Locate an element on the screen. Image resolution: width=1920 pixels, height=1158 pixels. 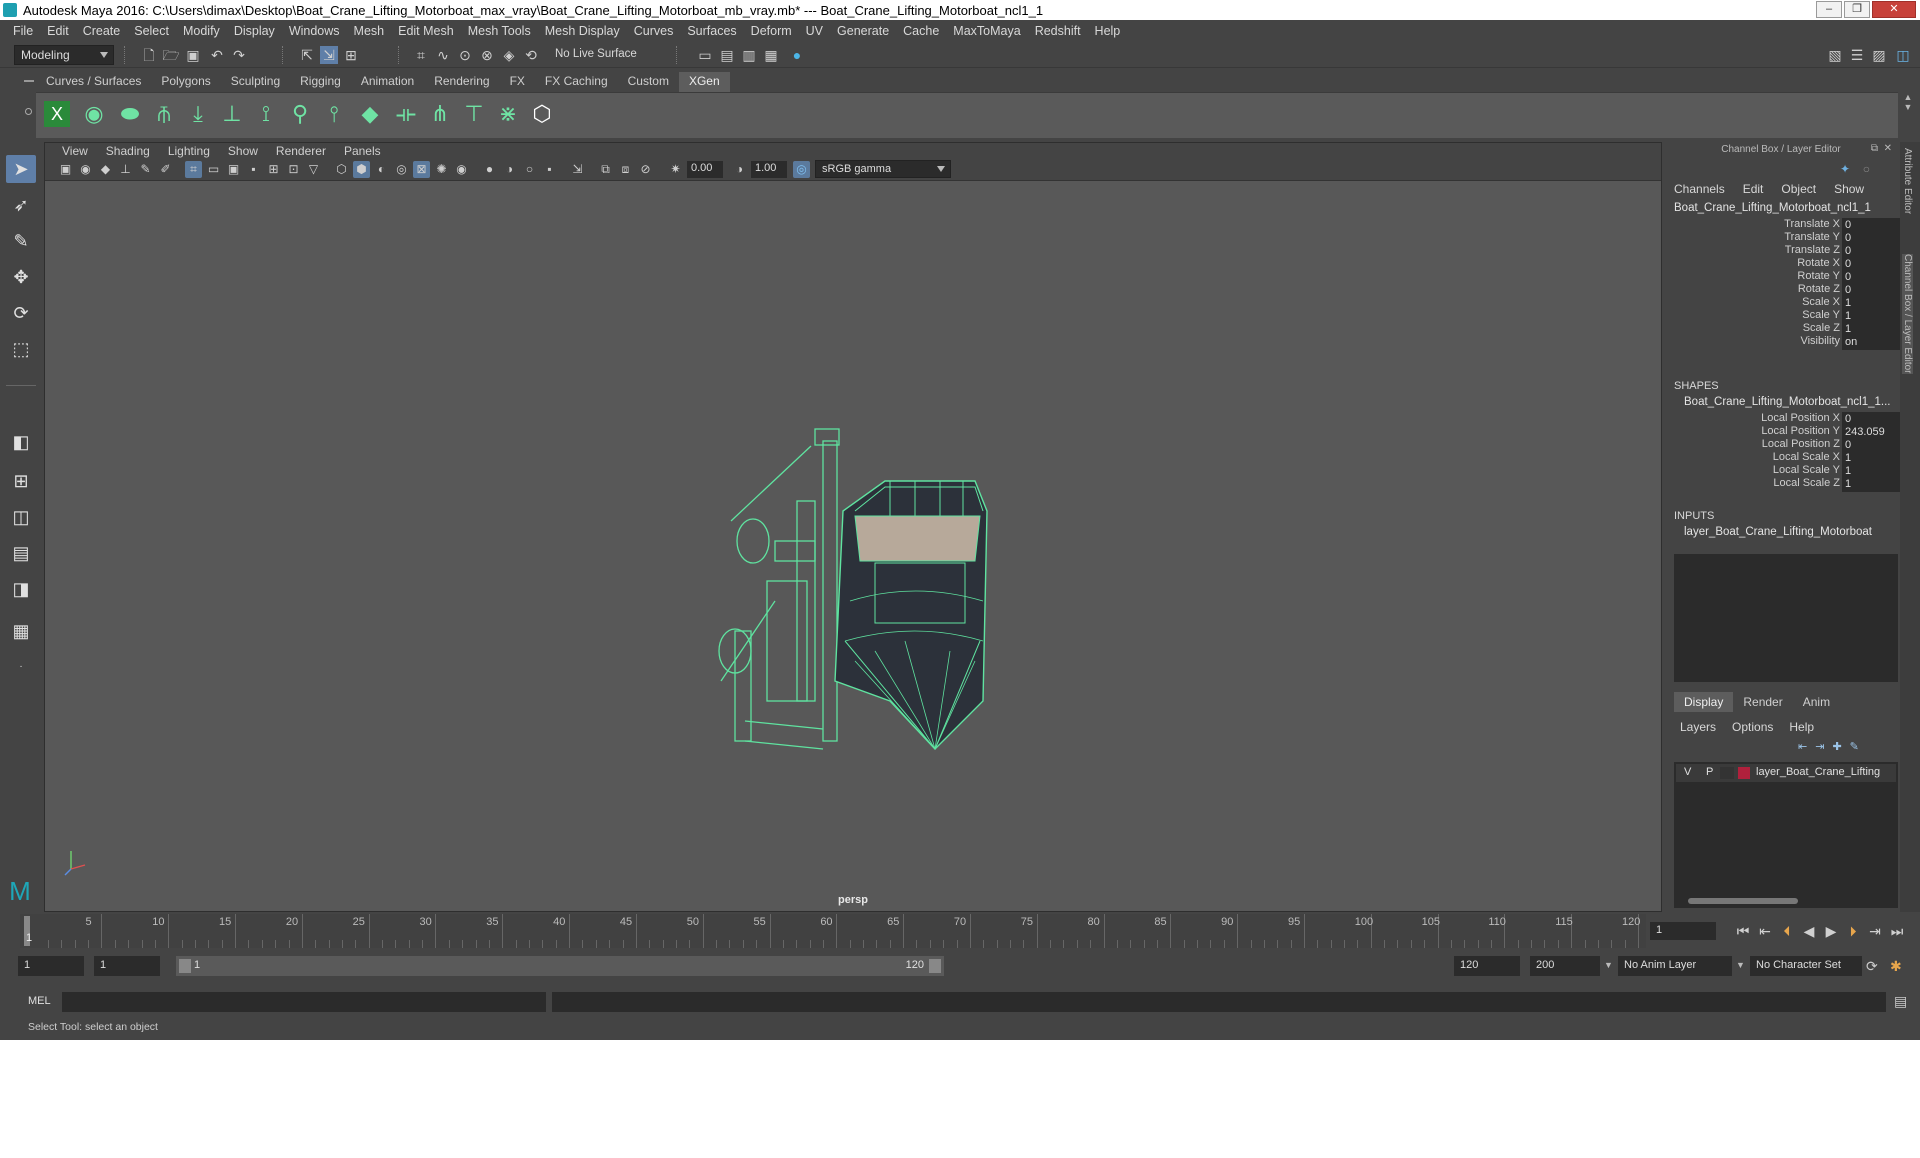
script-language-toggle: MEL is located at coordinates (39, 1001).